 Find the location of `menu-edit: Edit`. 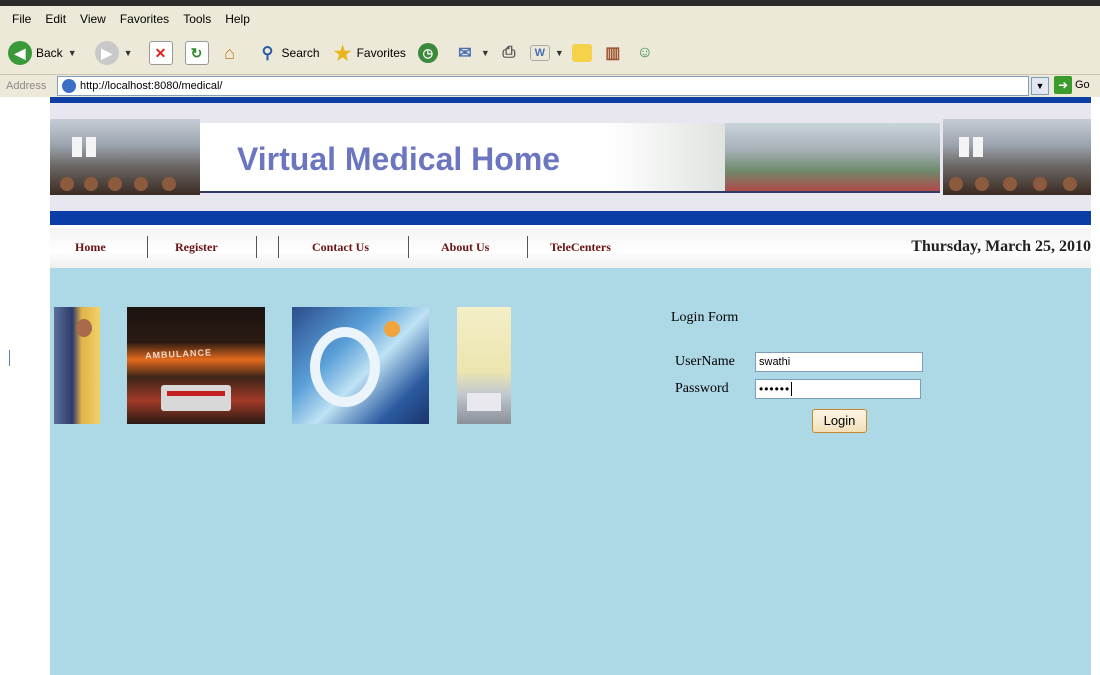

menu-edit: Edit is located at coordinates (55, 19).